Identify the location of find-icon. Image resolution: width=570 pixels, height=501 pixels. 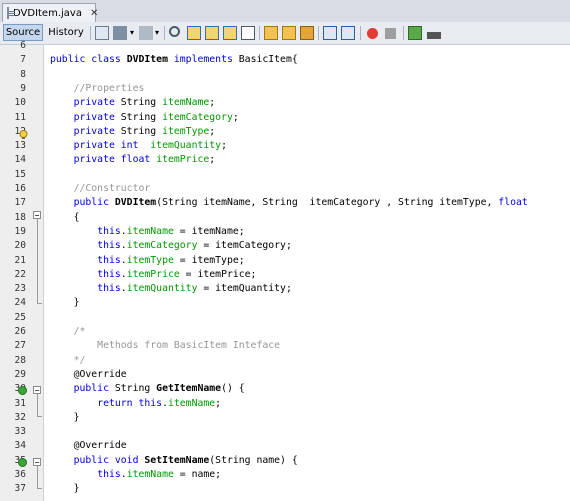
(174, 31).